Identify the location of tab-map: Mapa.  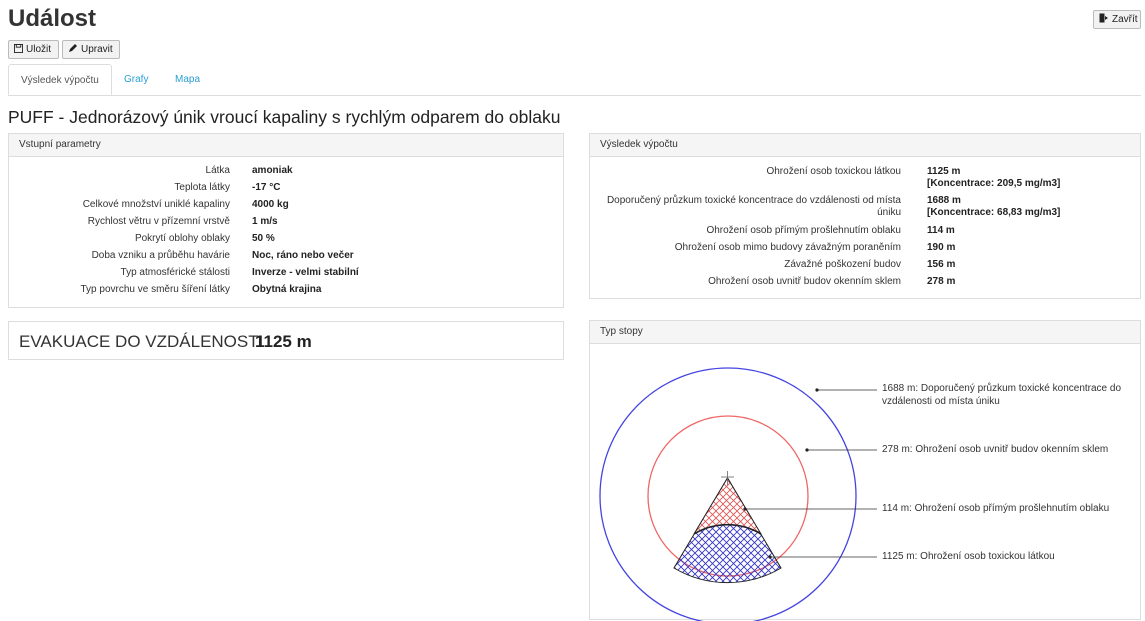
(187, 79).